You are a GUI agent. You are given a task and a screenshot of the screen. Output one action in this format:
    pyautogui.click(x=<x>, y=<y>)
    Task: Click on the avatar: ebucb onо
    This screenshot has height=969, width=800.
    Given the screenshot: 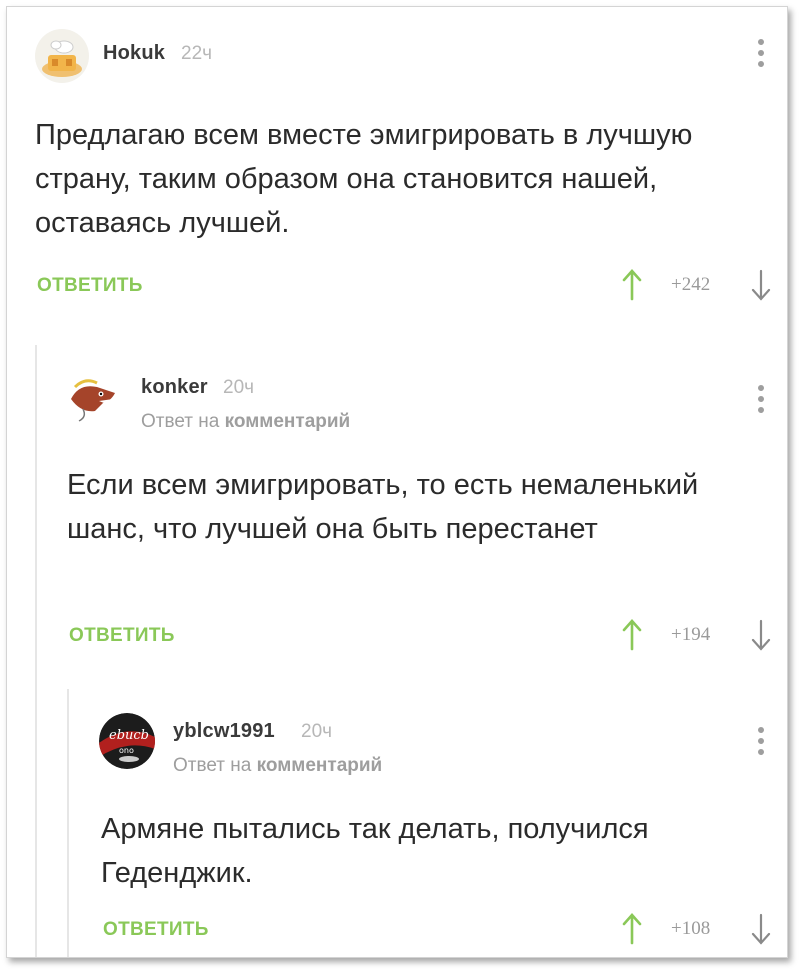 What is the action you would take?
    pyautogui.click(x=127, y=741)
    